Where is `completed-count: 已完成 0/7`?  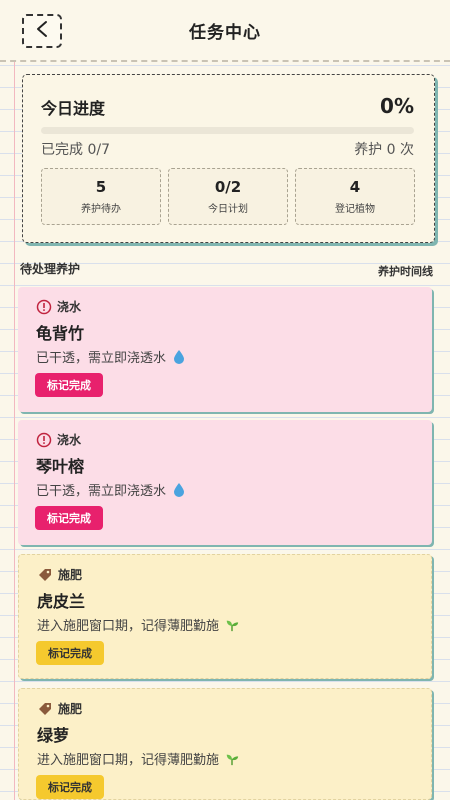
completed-count: 已完成 0/7 is located at coordinates (75, 150).